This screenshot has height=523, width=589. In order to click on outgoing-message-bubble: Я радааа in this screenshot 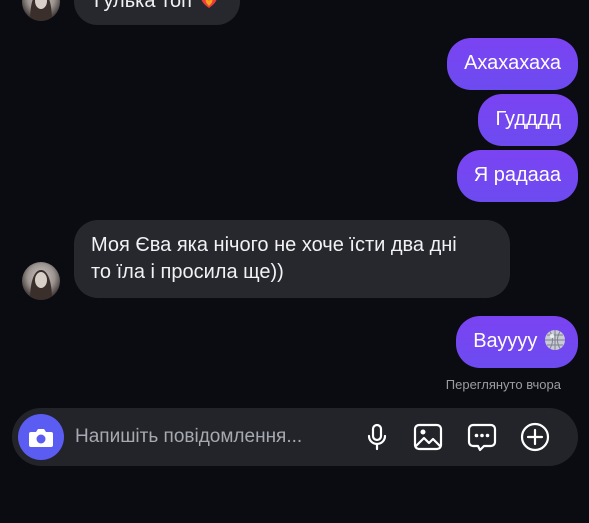, I will do `click(517, 176)`.